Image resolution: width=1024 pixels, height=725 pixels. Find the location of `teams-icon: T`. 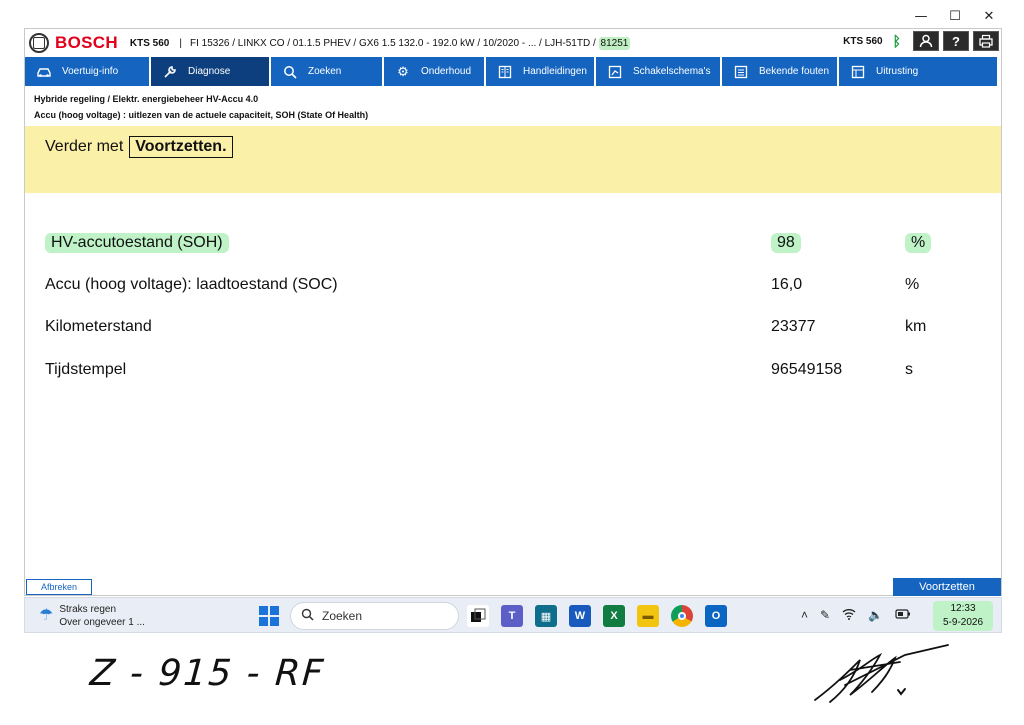

teams-icon: T is located at coordinates (512, 616).